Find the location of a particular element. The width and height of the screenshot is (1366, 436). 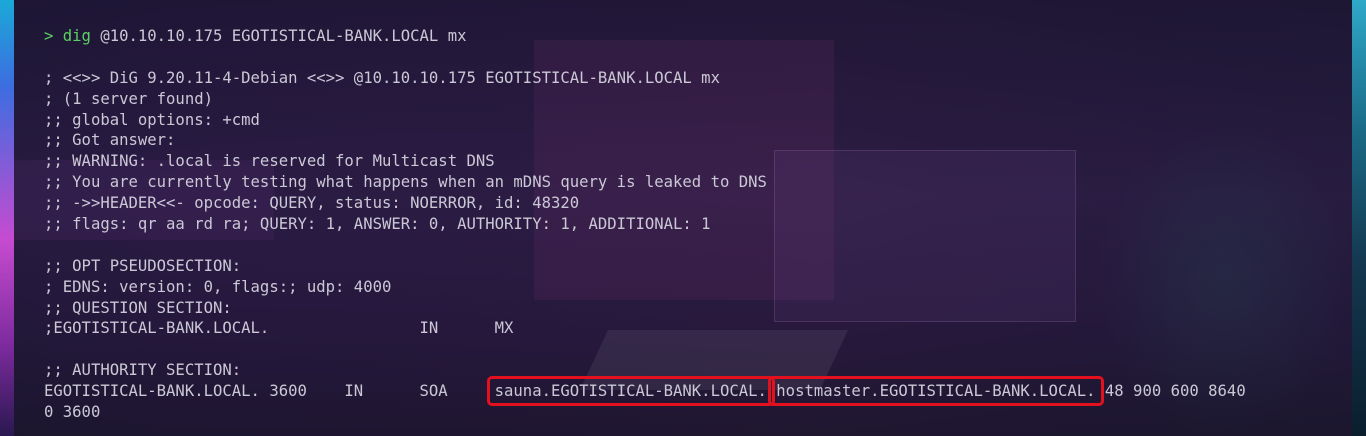

wallpaper-left-edge is located at coordinates (7, 218).